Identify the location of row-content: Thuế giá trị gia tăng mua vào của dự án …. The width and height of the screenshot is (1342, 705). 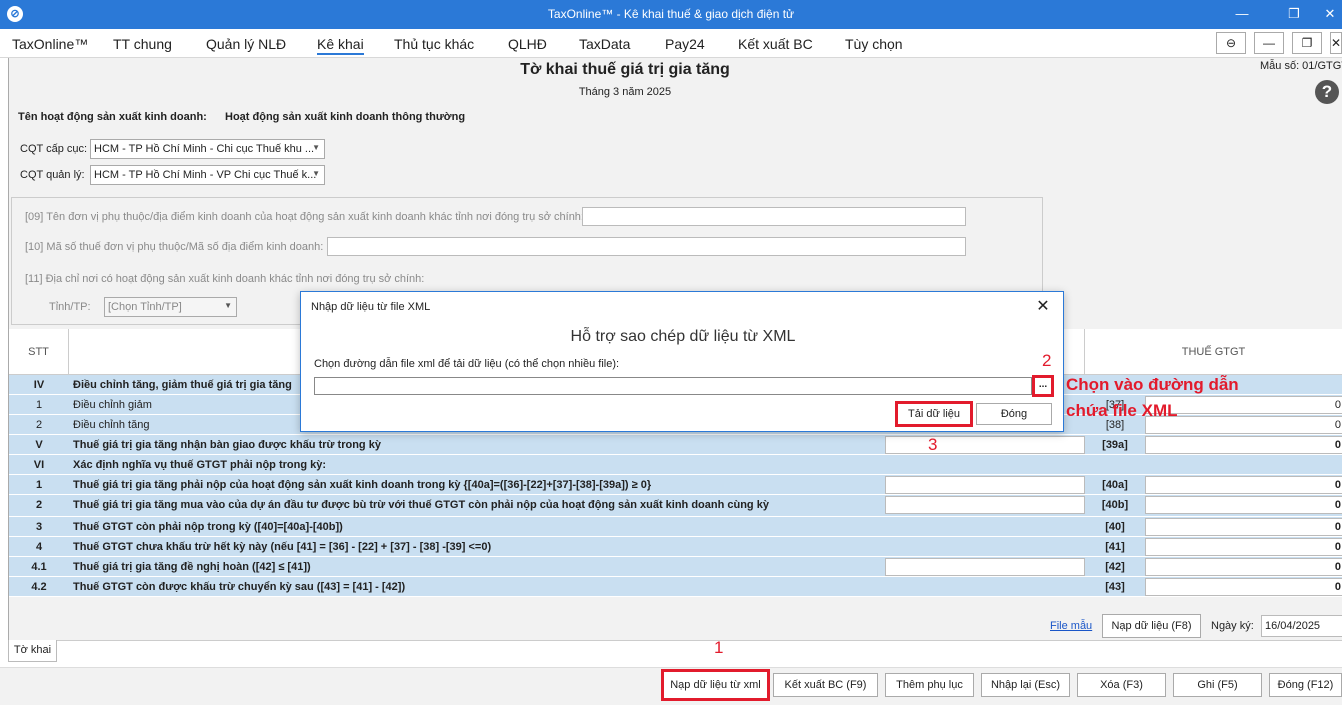
(421, 505).